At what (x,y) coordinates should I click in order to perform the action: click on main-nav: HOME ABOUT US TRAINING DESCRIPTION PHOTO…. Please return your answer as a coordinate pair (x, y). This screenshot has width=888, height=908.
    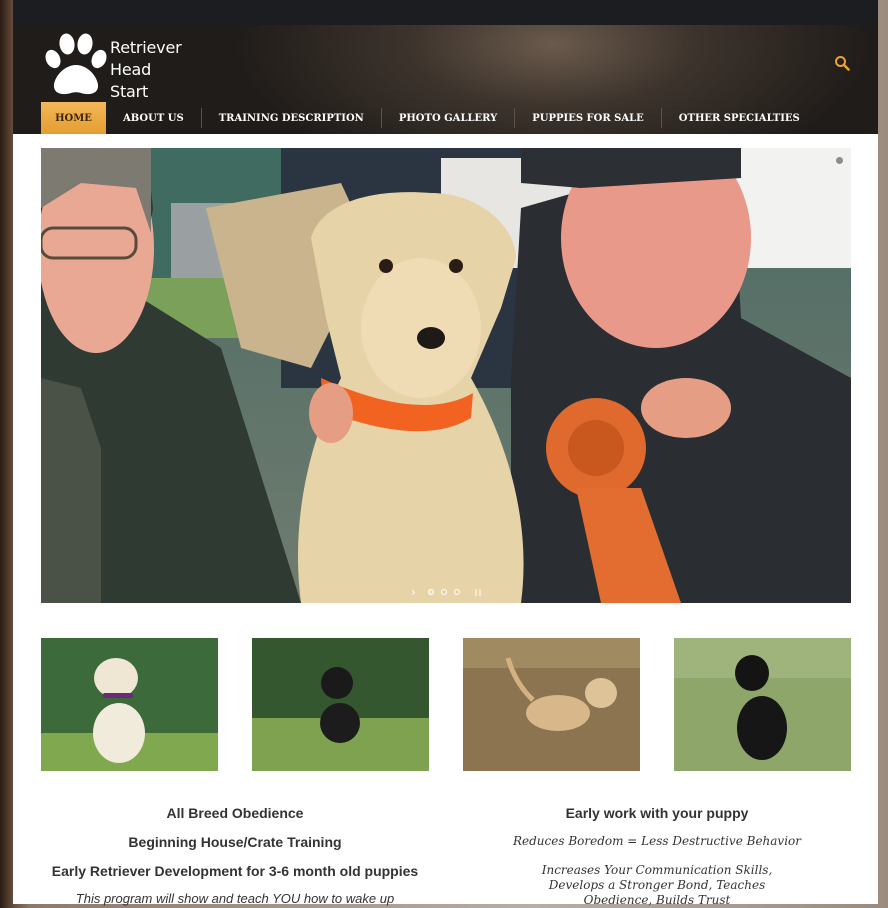
    Looking at the image, I should click on (429, 118).